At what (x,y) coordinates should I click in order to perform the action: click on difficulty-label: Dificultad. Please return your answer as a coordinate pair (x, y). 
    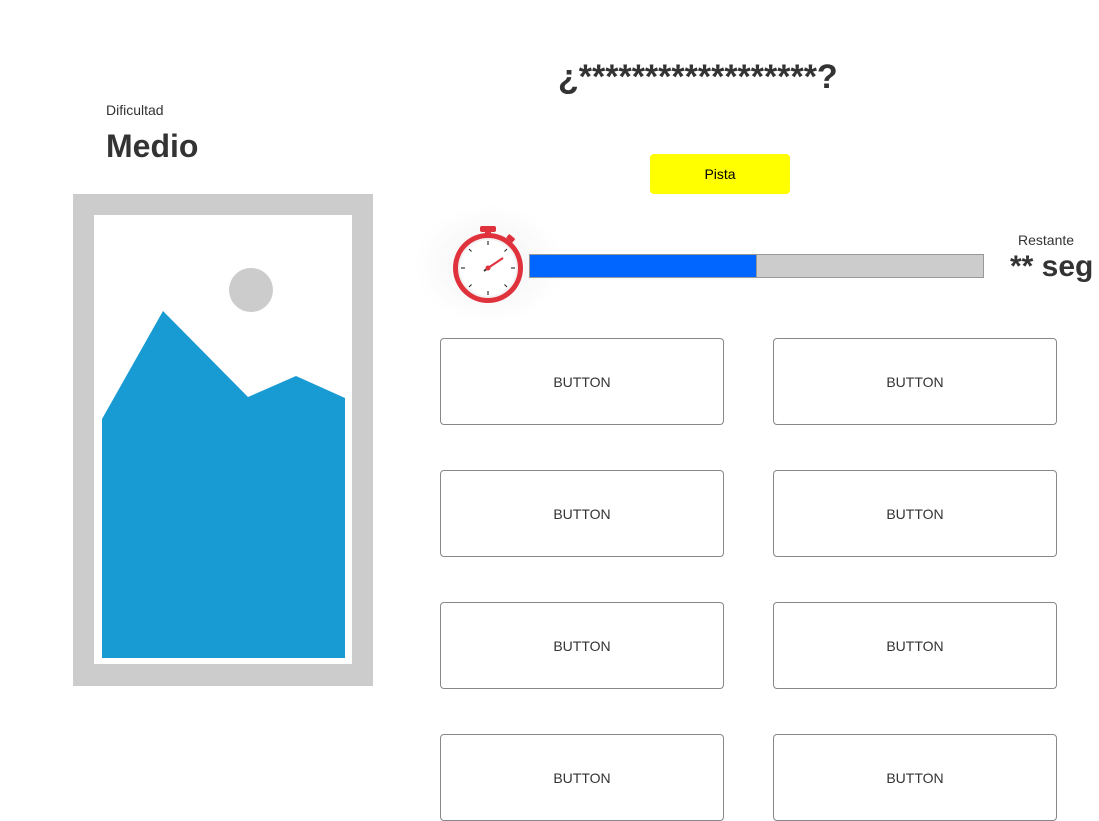
    Looking at the image, I should click on (135, 110).